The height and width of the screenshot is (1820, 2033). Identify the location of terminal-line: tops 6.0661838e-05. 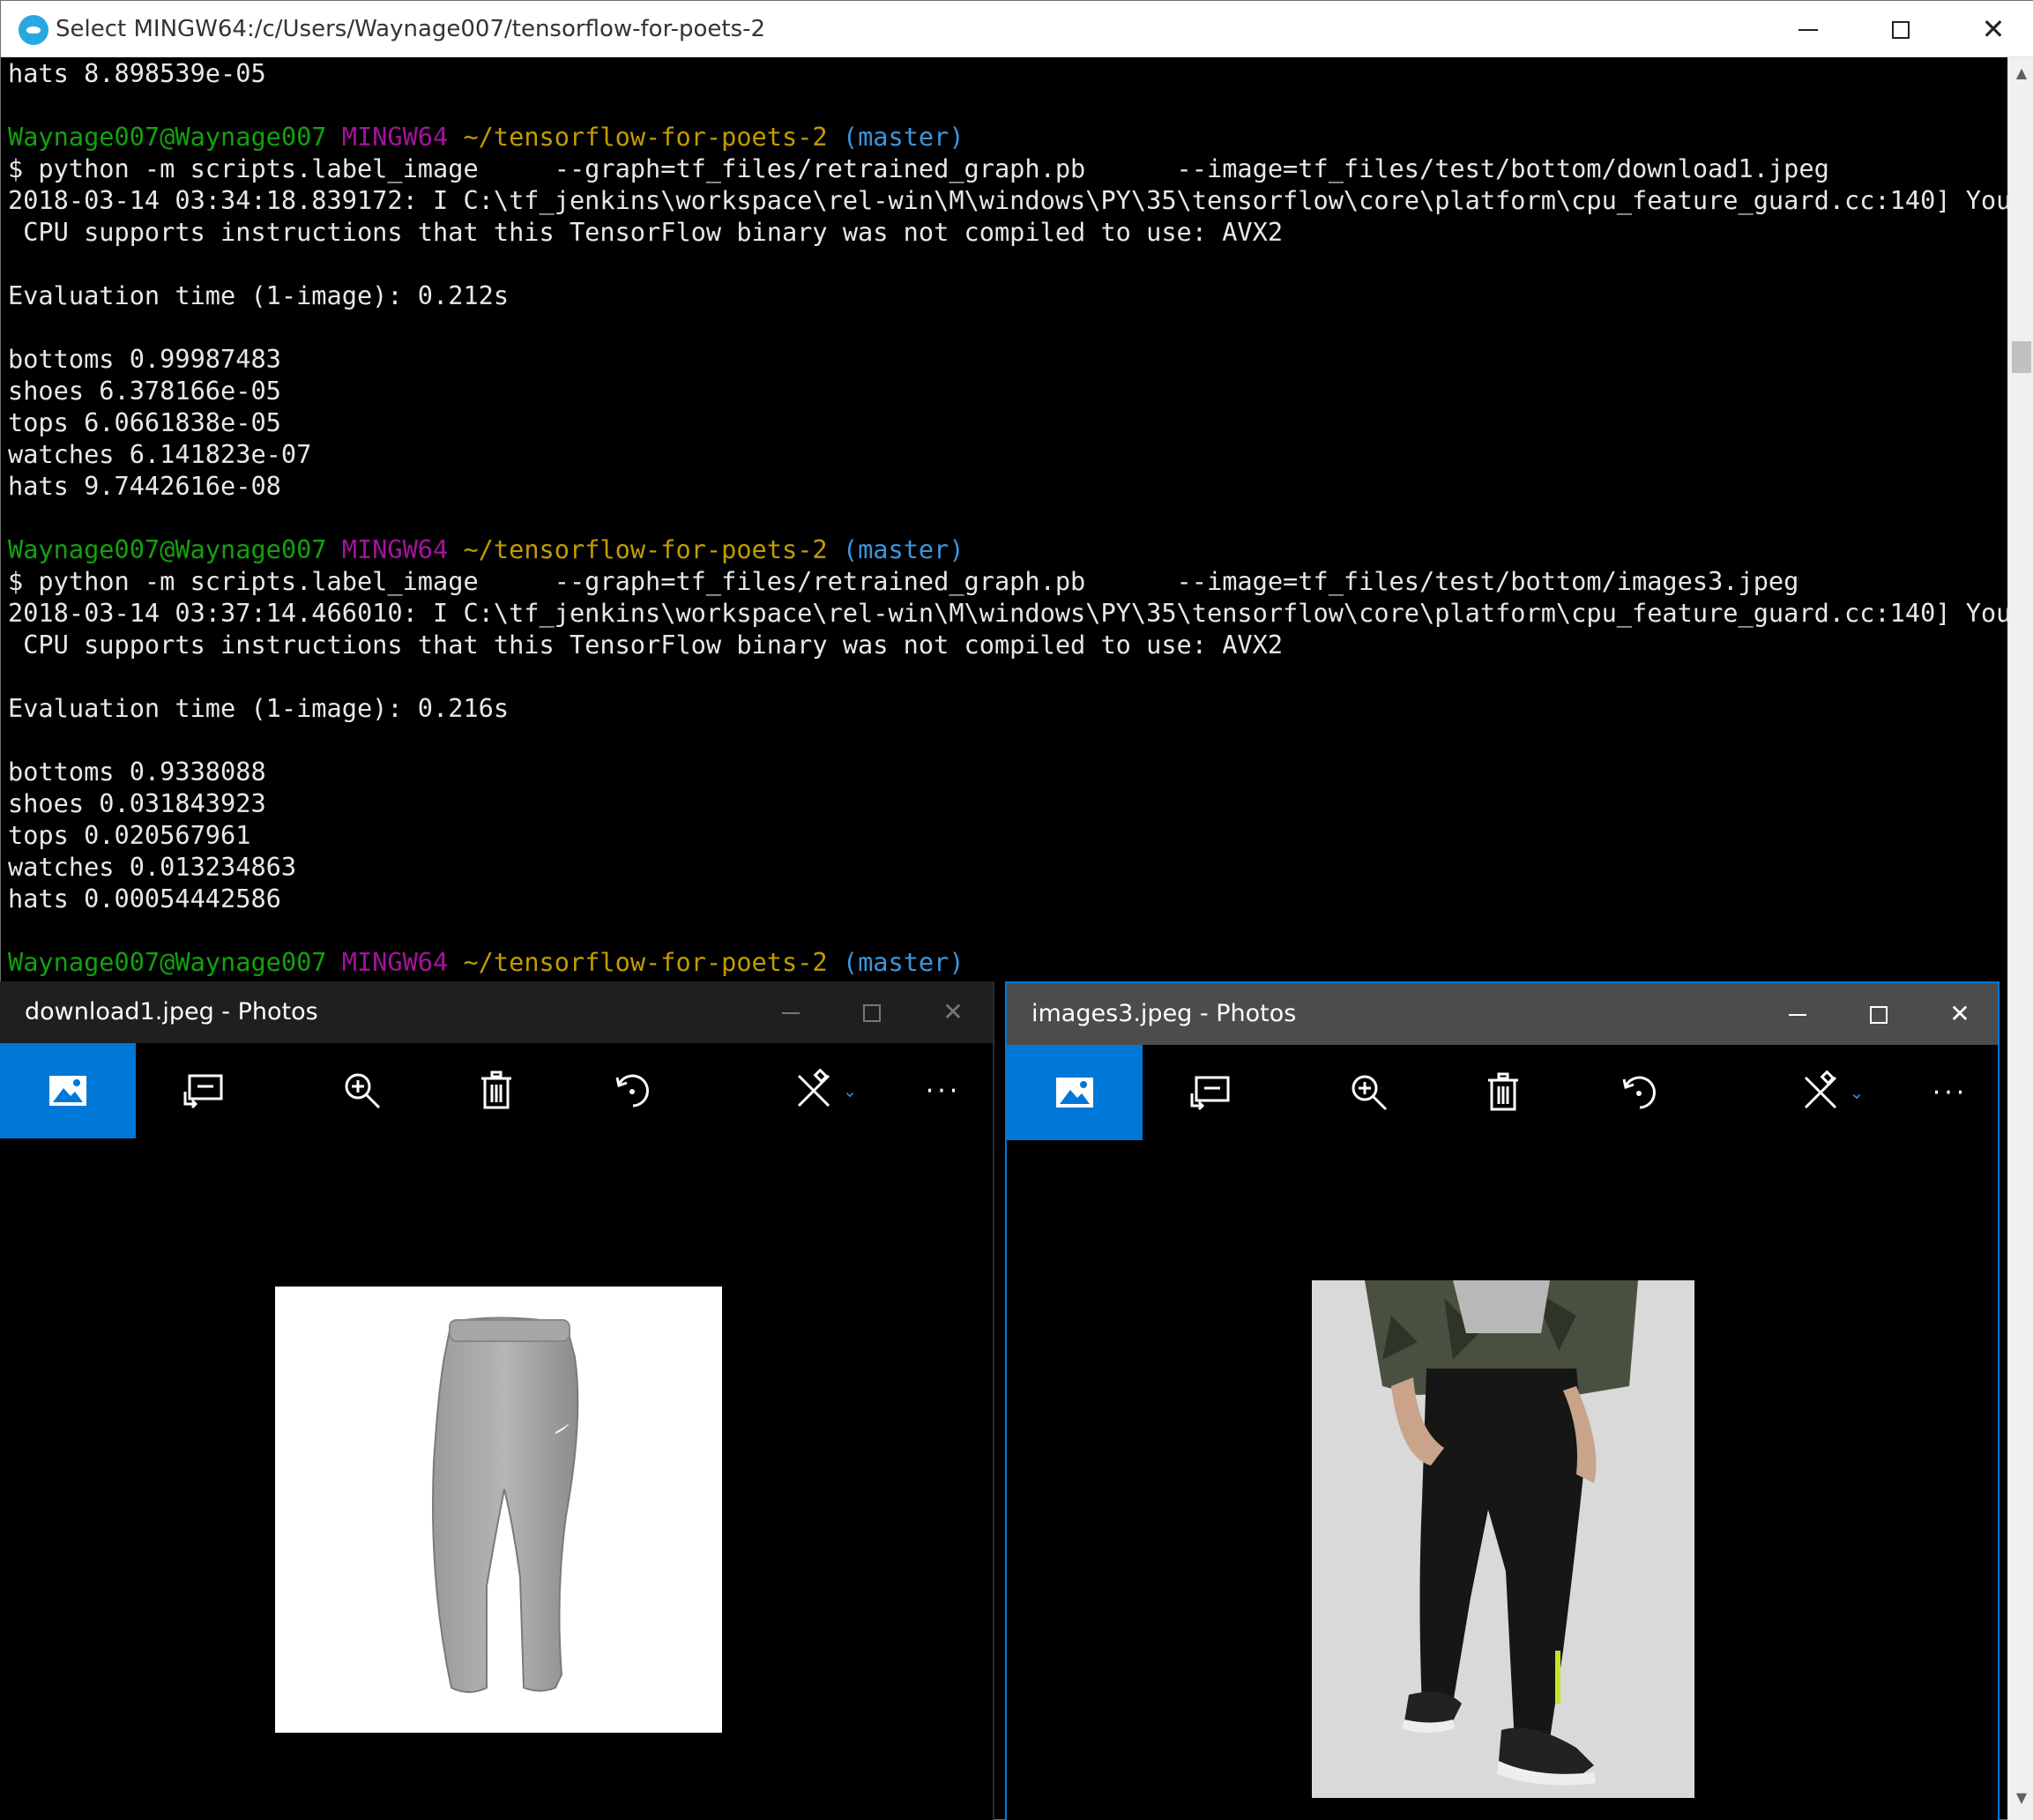
(145, 422).